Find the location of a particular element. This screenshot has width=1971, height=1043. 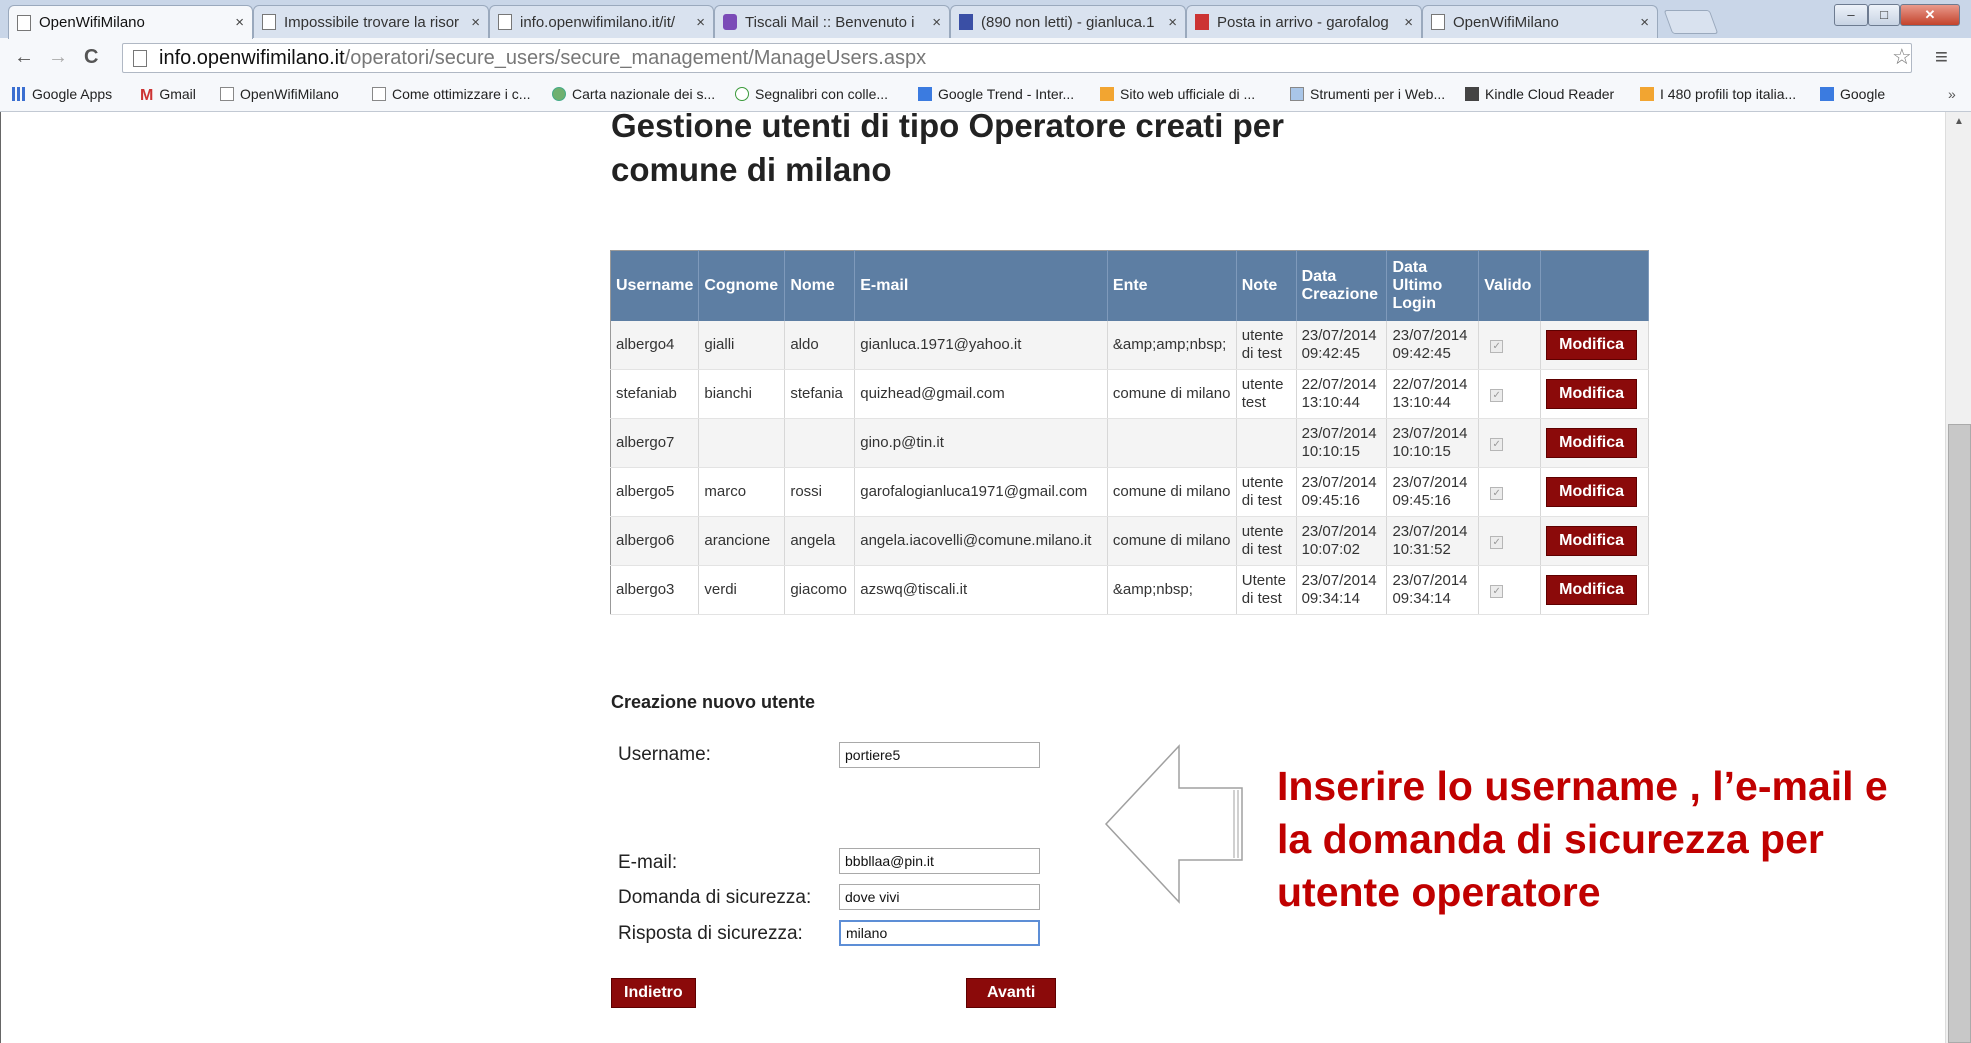

cell-ente: &amp;nbsp; is located at coordinates (1172, 590).